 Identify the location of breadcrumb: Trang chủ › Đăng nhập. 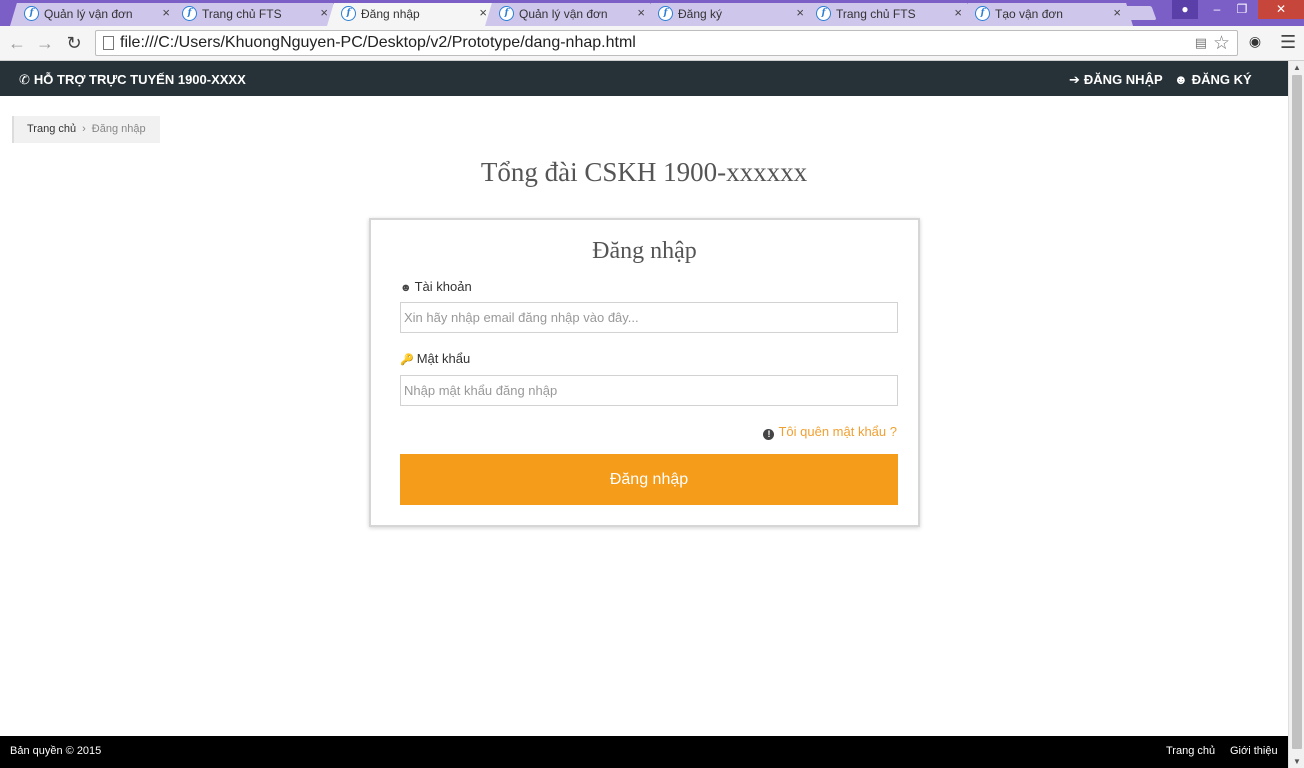
(86, 129).